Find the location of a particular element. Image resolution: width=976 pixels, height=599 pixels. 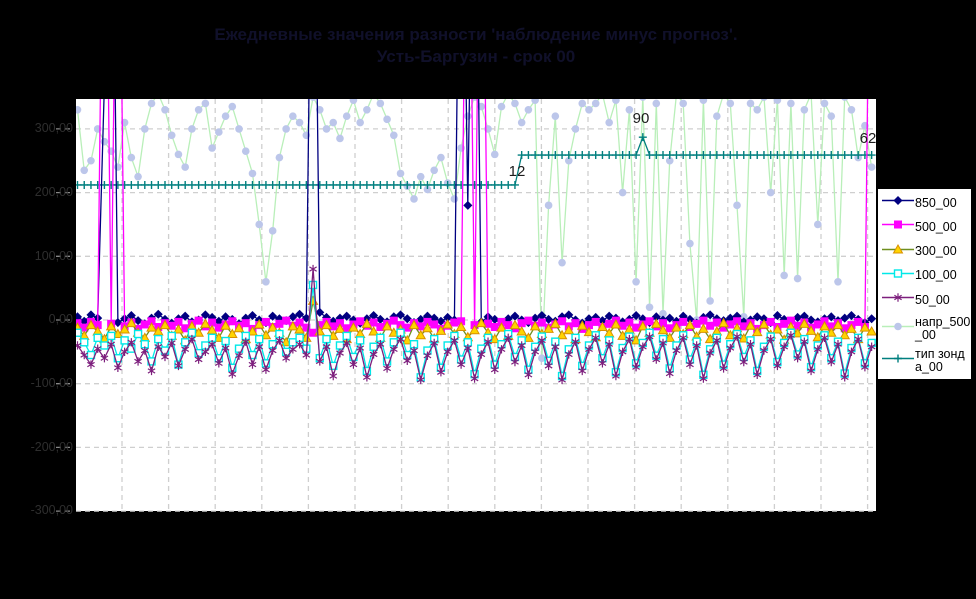

legend-marker-asterisk-icon is located at coordinates (898, 300).